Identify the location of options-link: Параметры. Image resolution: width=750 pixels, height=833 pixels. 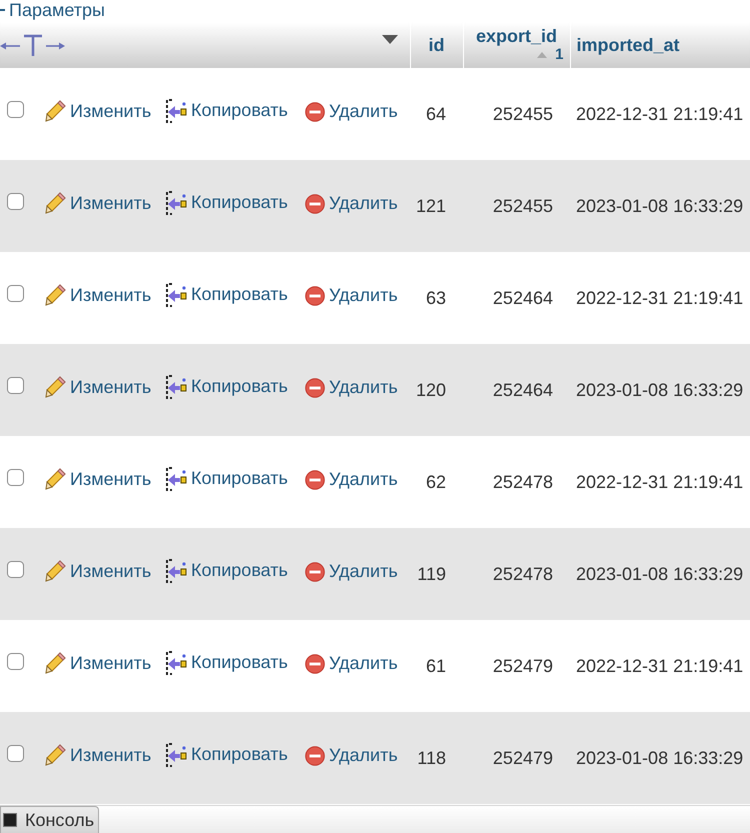
(52, 11).